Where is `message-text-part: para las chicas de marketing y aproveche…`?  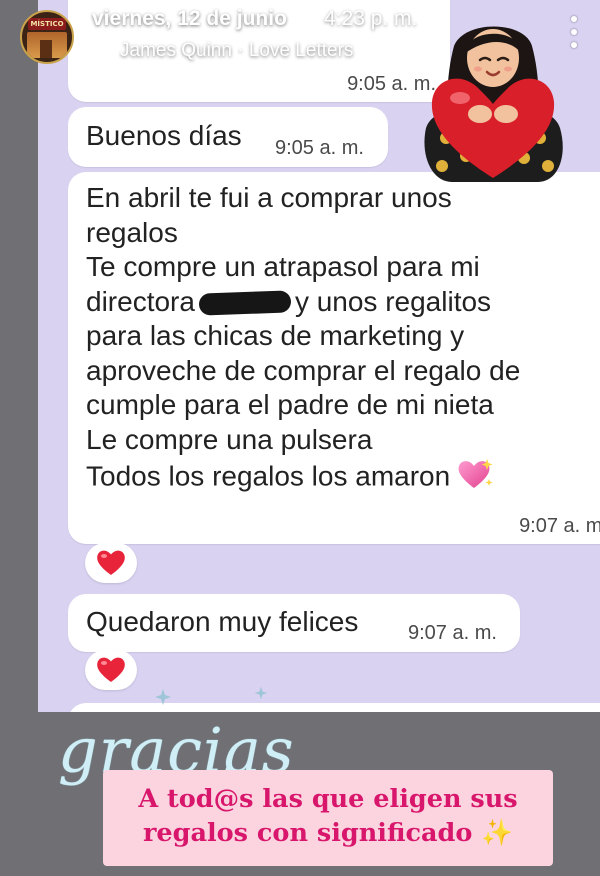
message-text-part: para las chicas de marketing y aproveche… is located at coordinates (303, 406).